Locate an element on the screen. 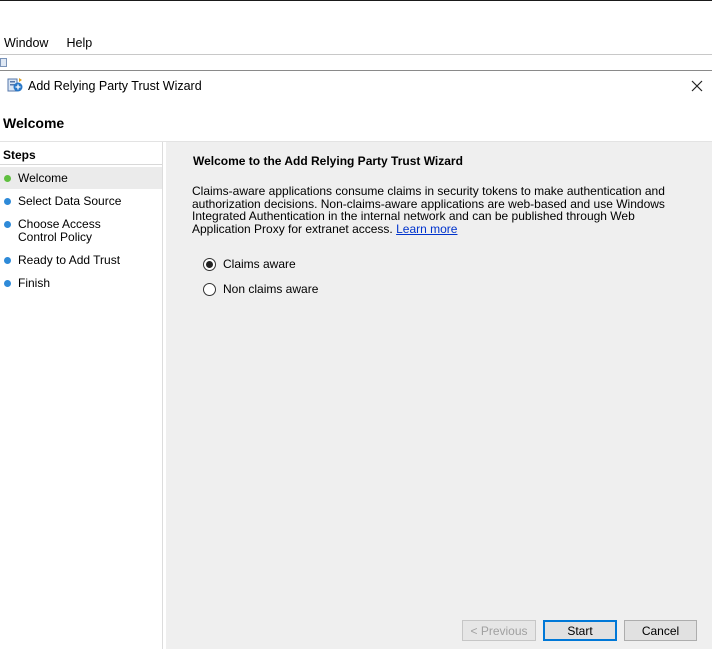 This screenshot has width=712, height=649. relying-party-trust-icon is located at coordinates (15, 85).